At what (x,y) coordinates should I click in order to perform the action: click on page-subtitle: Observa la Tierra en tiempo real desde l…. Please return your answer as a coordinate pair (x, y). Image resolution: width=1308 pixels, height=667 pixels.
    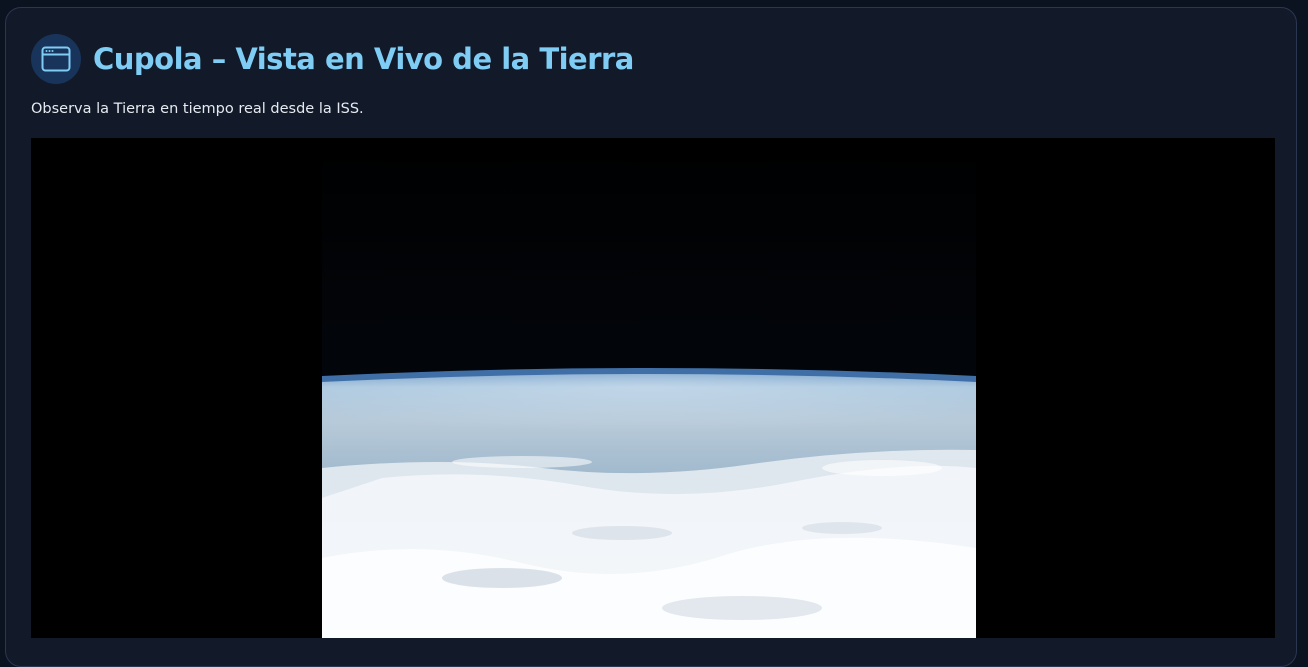
    Looking at the image, I should click on (197, 109).